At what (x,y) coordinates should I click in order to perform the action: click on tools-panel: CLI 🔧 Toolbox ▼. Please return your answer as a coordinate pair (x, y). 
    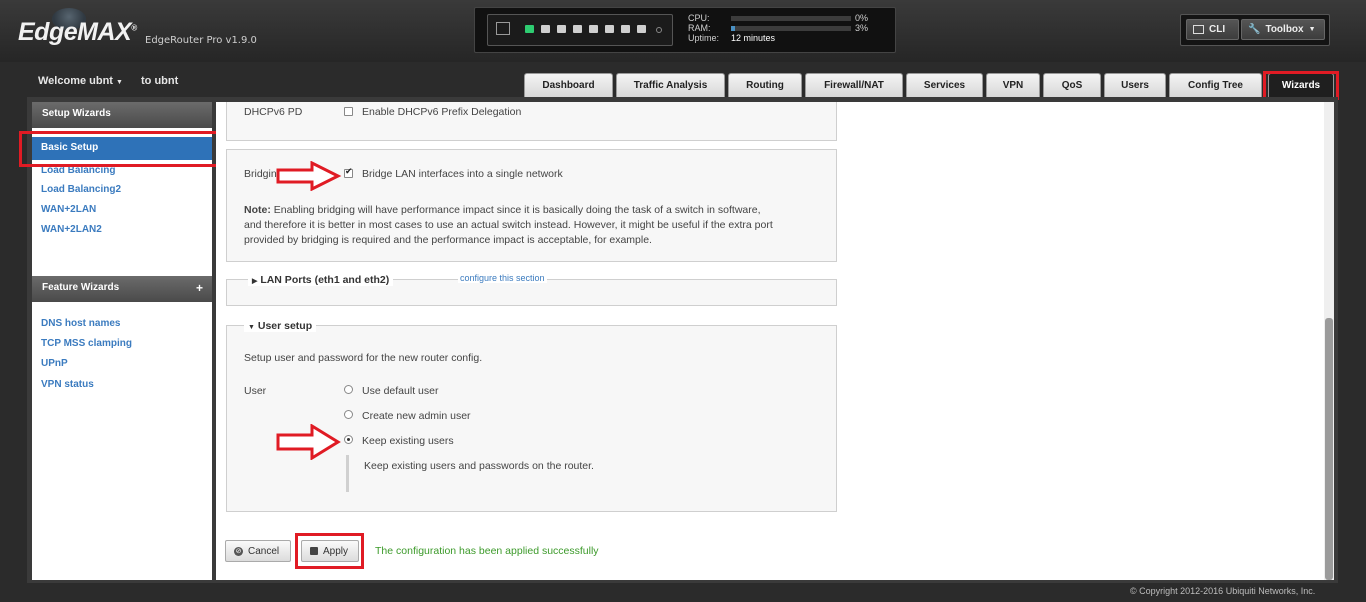
    Looking at the image, I should click on (1255, 30).